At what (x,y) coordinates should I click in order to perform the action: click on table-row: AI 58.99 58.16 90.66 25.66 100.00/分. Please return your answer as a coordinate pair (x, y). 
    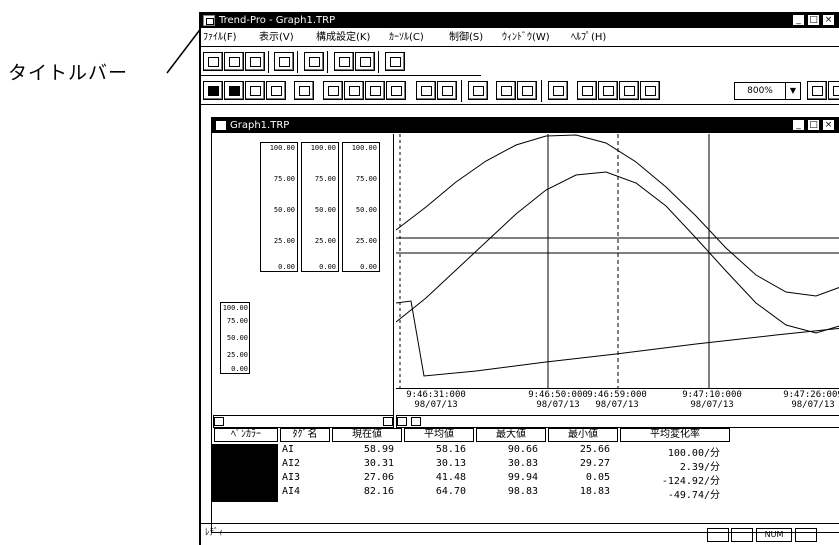
    Looking at the image, I should click on (525, 451).